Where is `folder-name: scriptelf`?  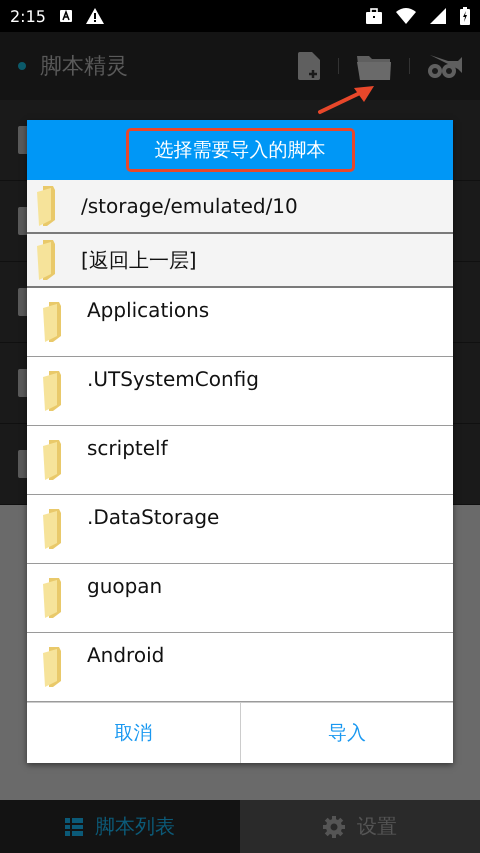 folder-name: scriptelf is located at coordinates (127, 448).